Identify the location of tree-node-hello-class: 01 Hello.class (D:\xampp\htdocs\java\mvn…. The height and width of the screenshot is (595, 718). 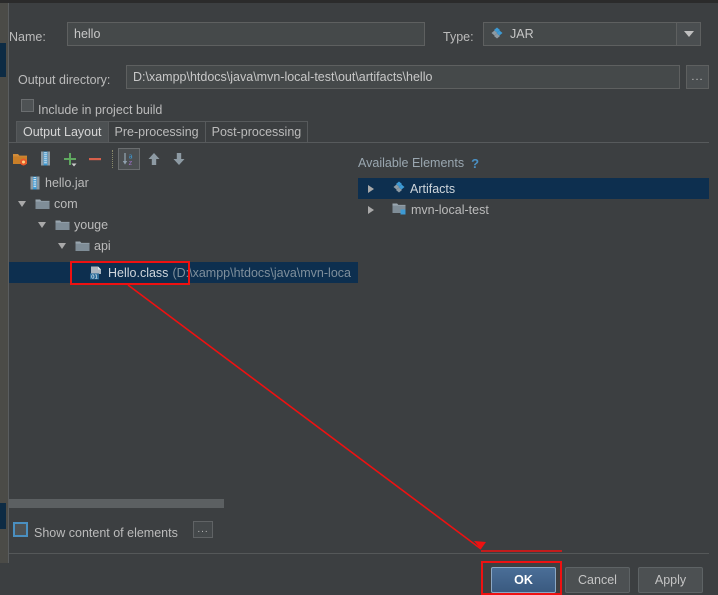
(183, 272).